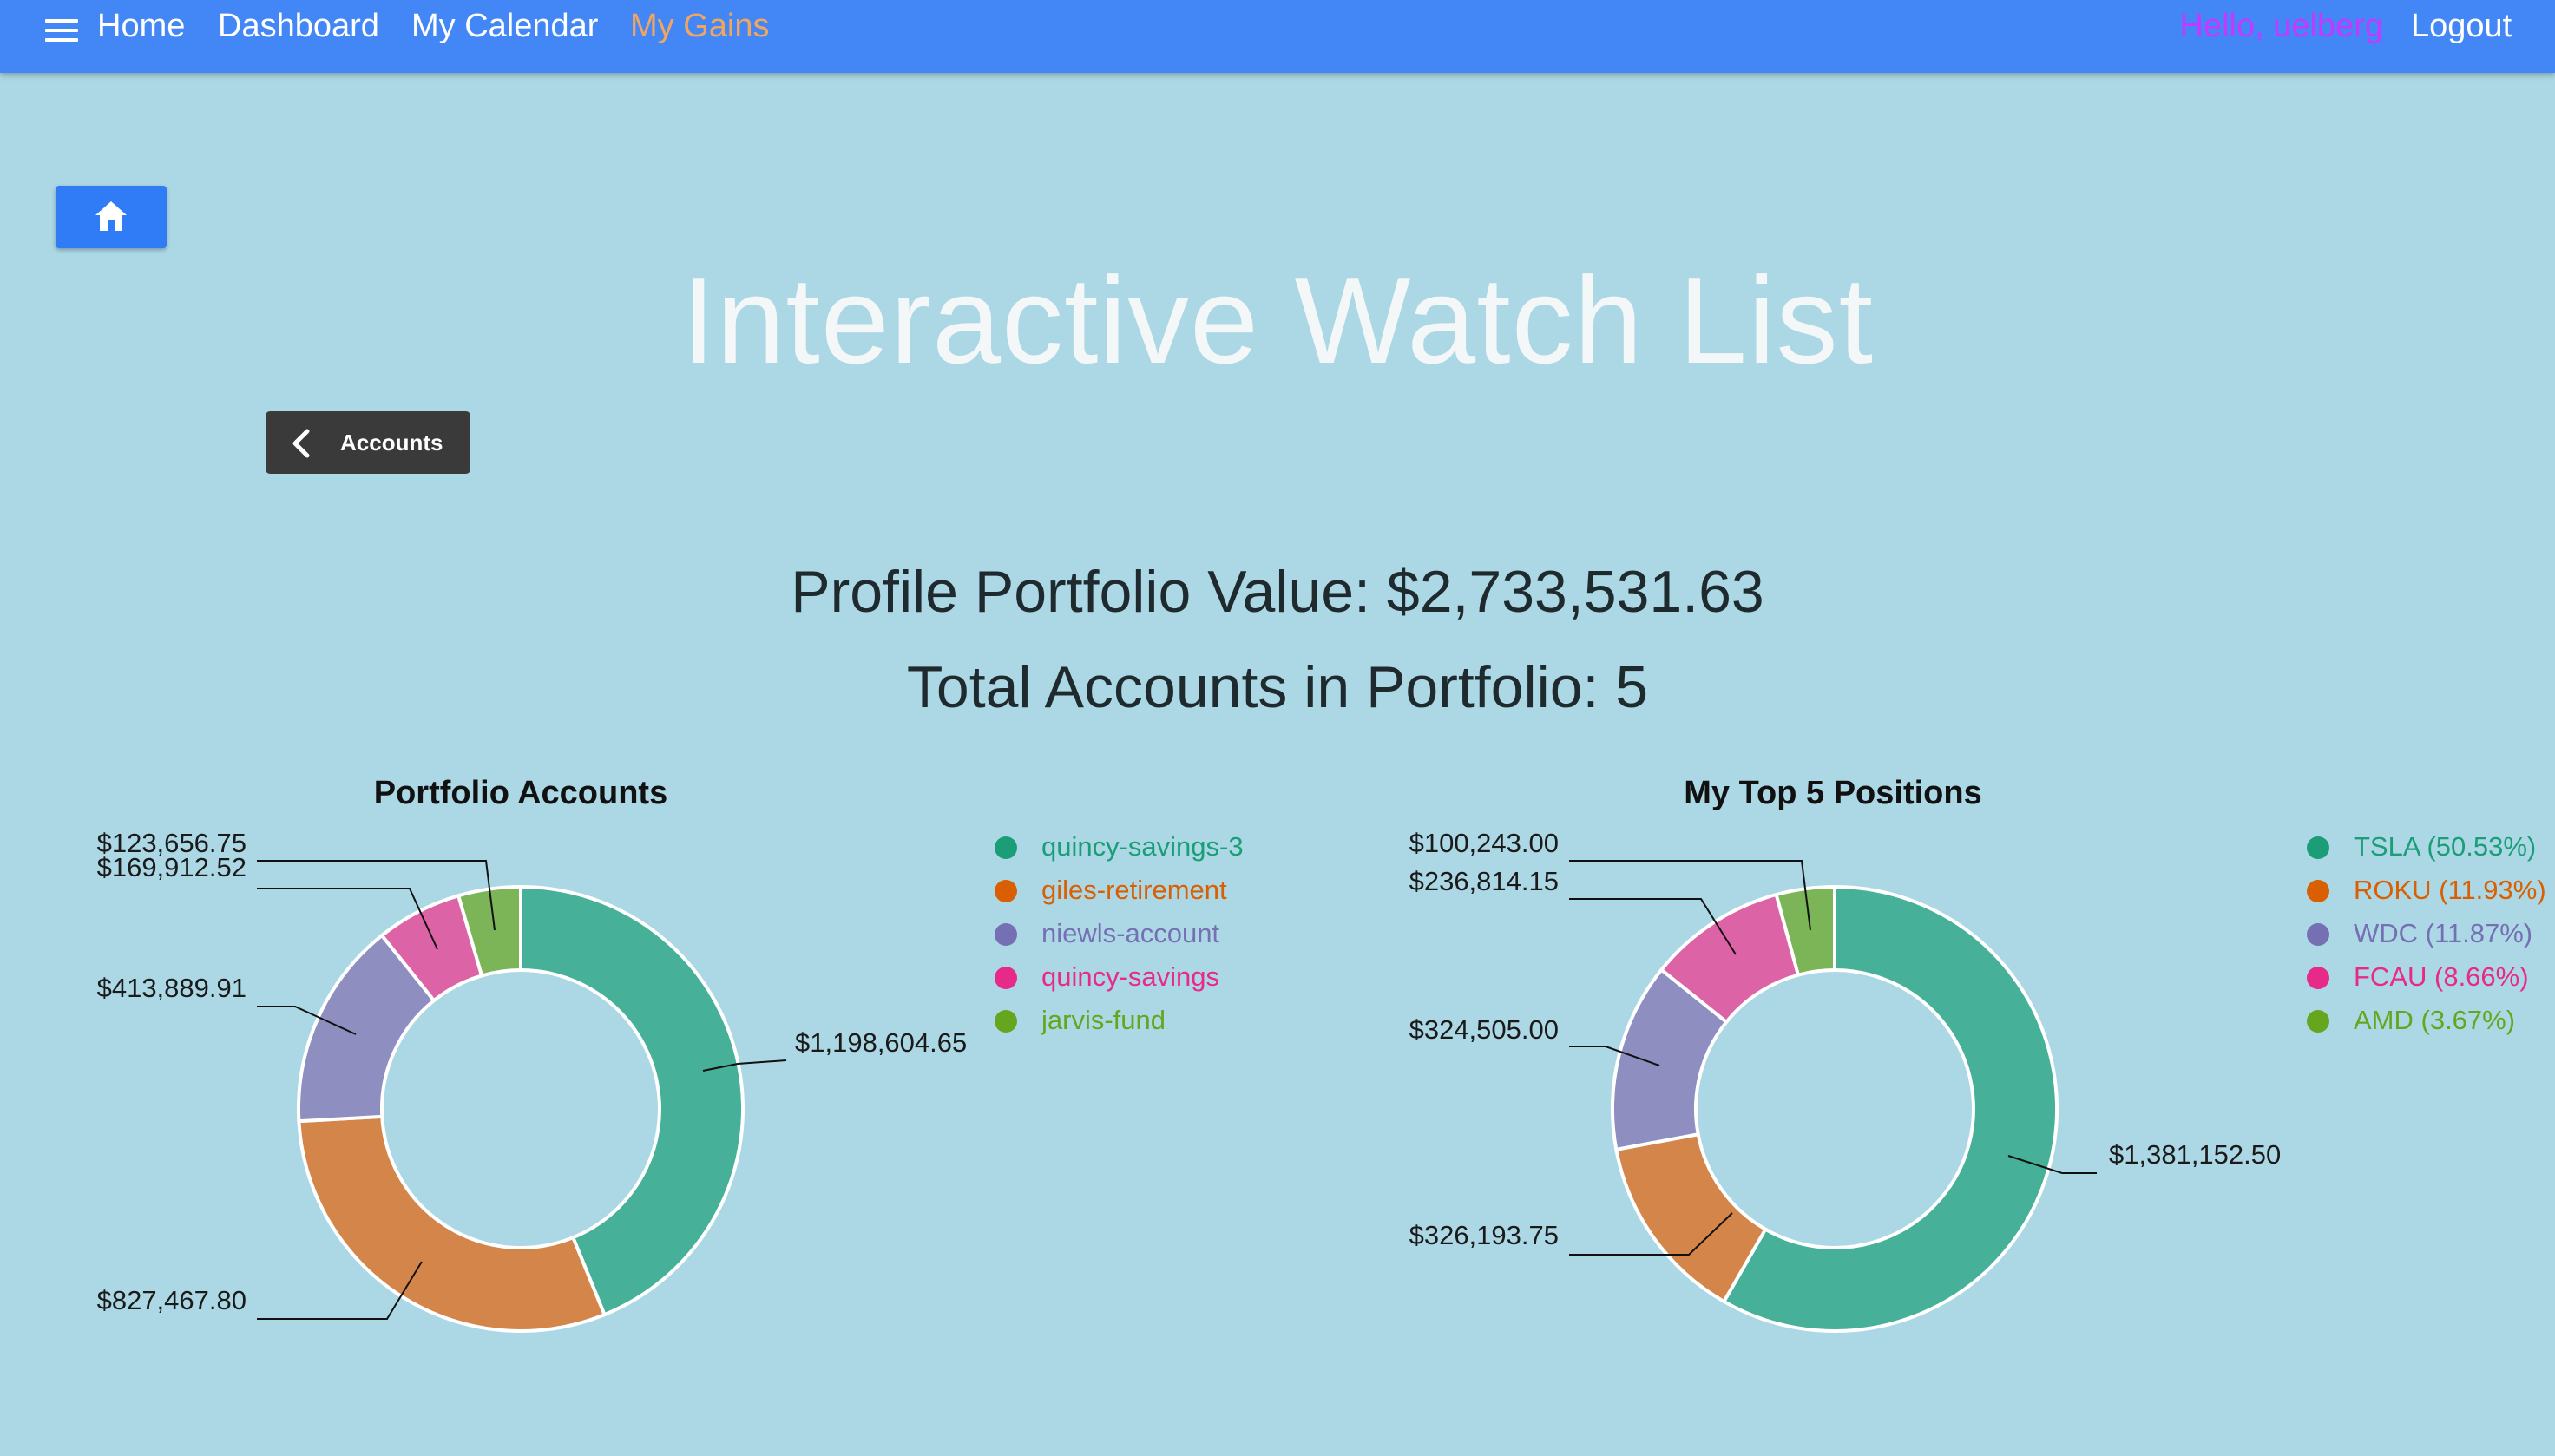 The height and width of the screenshot is (1456, 2555). Describe the element at coordinates (1130, 933) in the screenshot. I see `legend-label: niewls-account` at that location.